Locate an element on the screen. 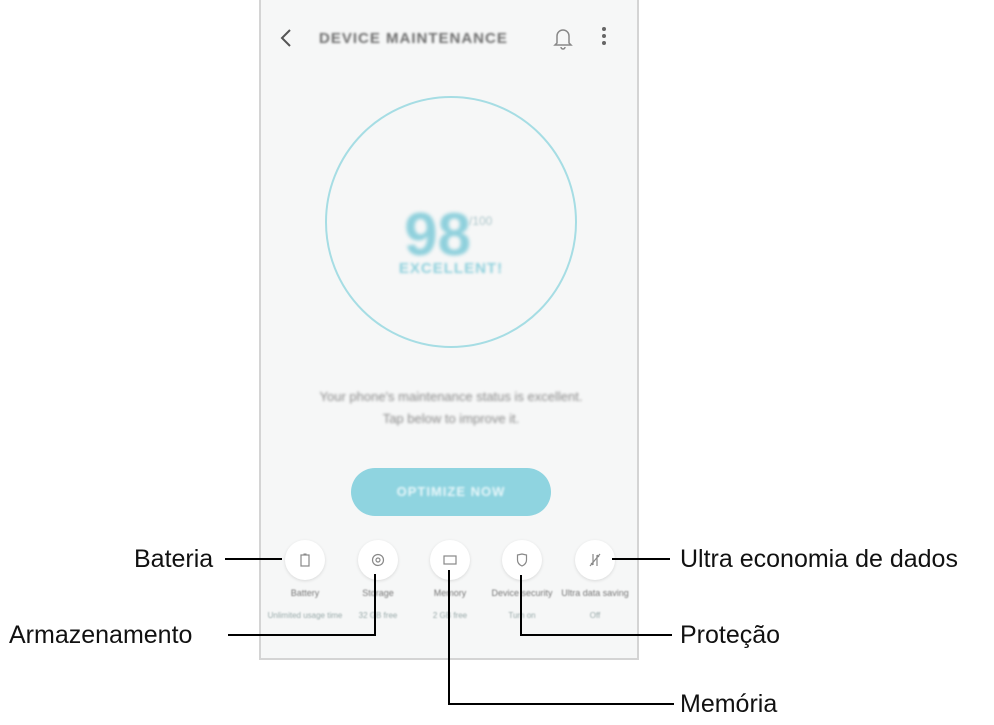  callout-battery: Bateria is located at coordinates (174, 559).